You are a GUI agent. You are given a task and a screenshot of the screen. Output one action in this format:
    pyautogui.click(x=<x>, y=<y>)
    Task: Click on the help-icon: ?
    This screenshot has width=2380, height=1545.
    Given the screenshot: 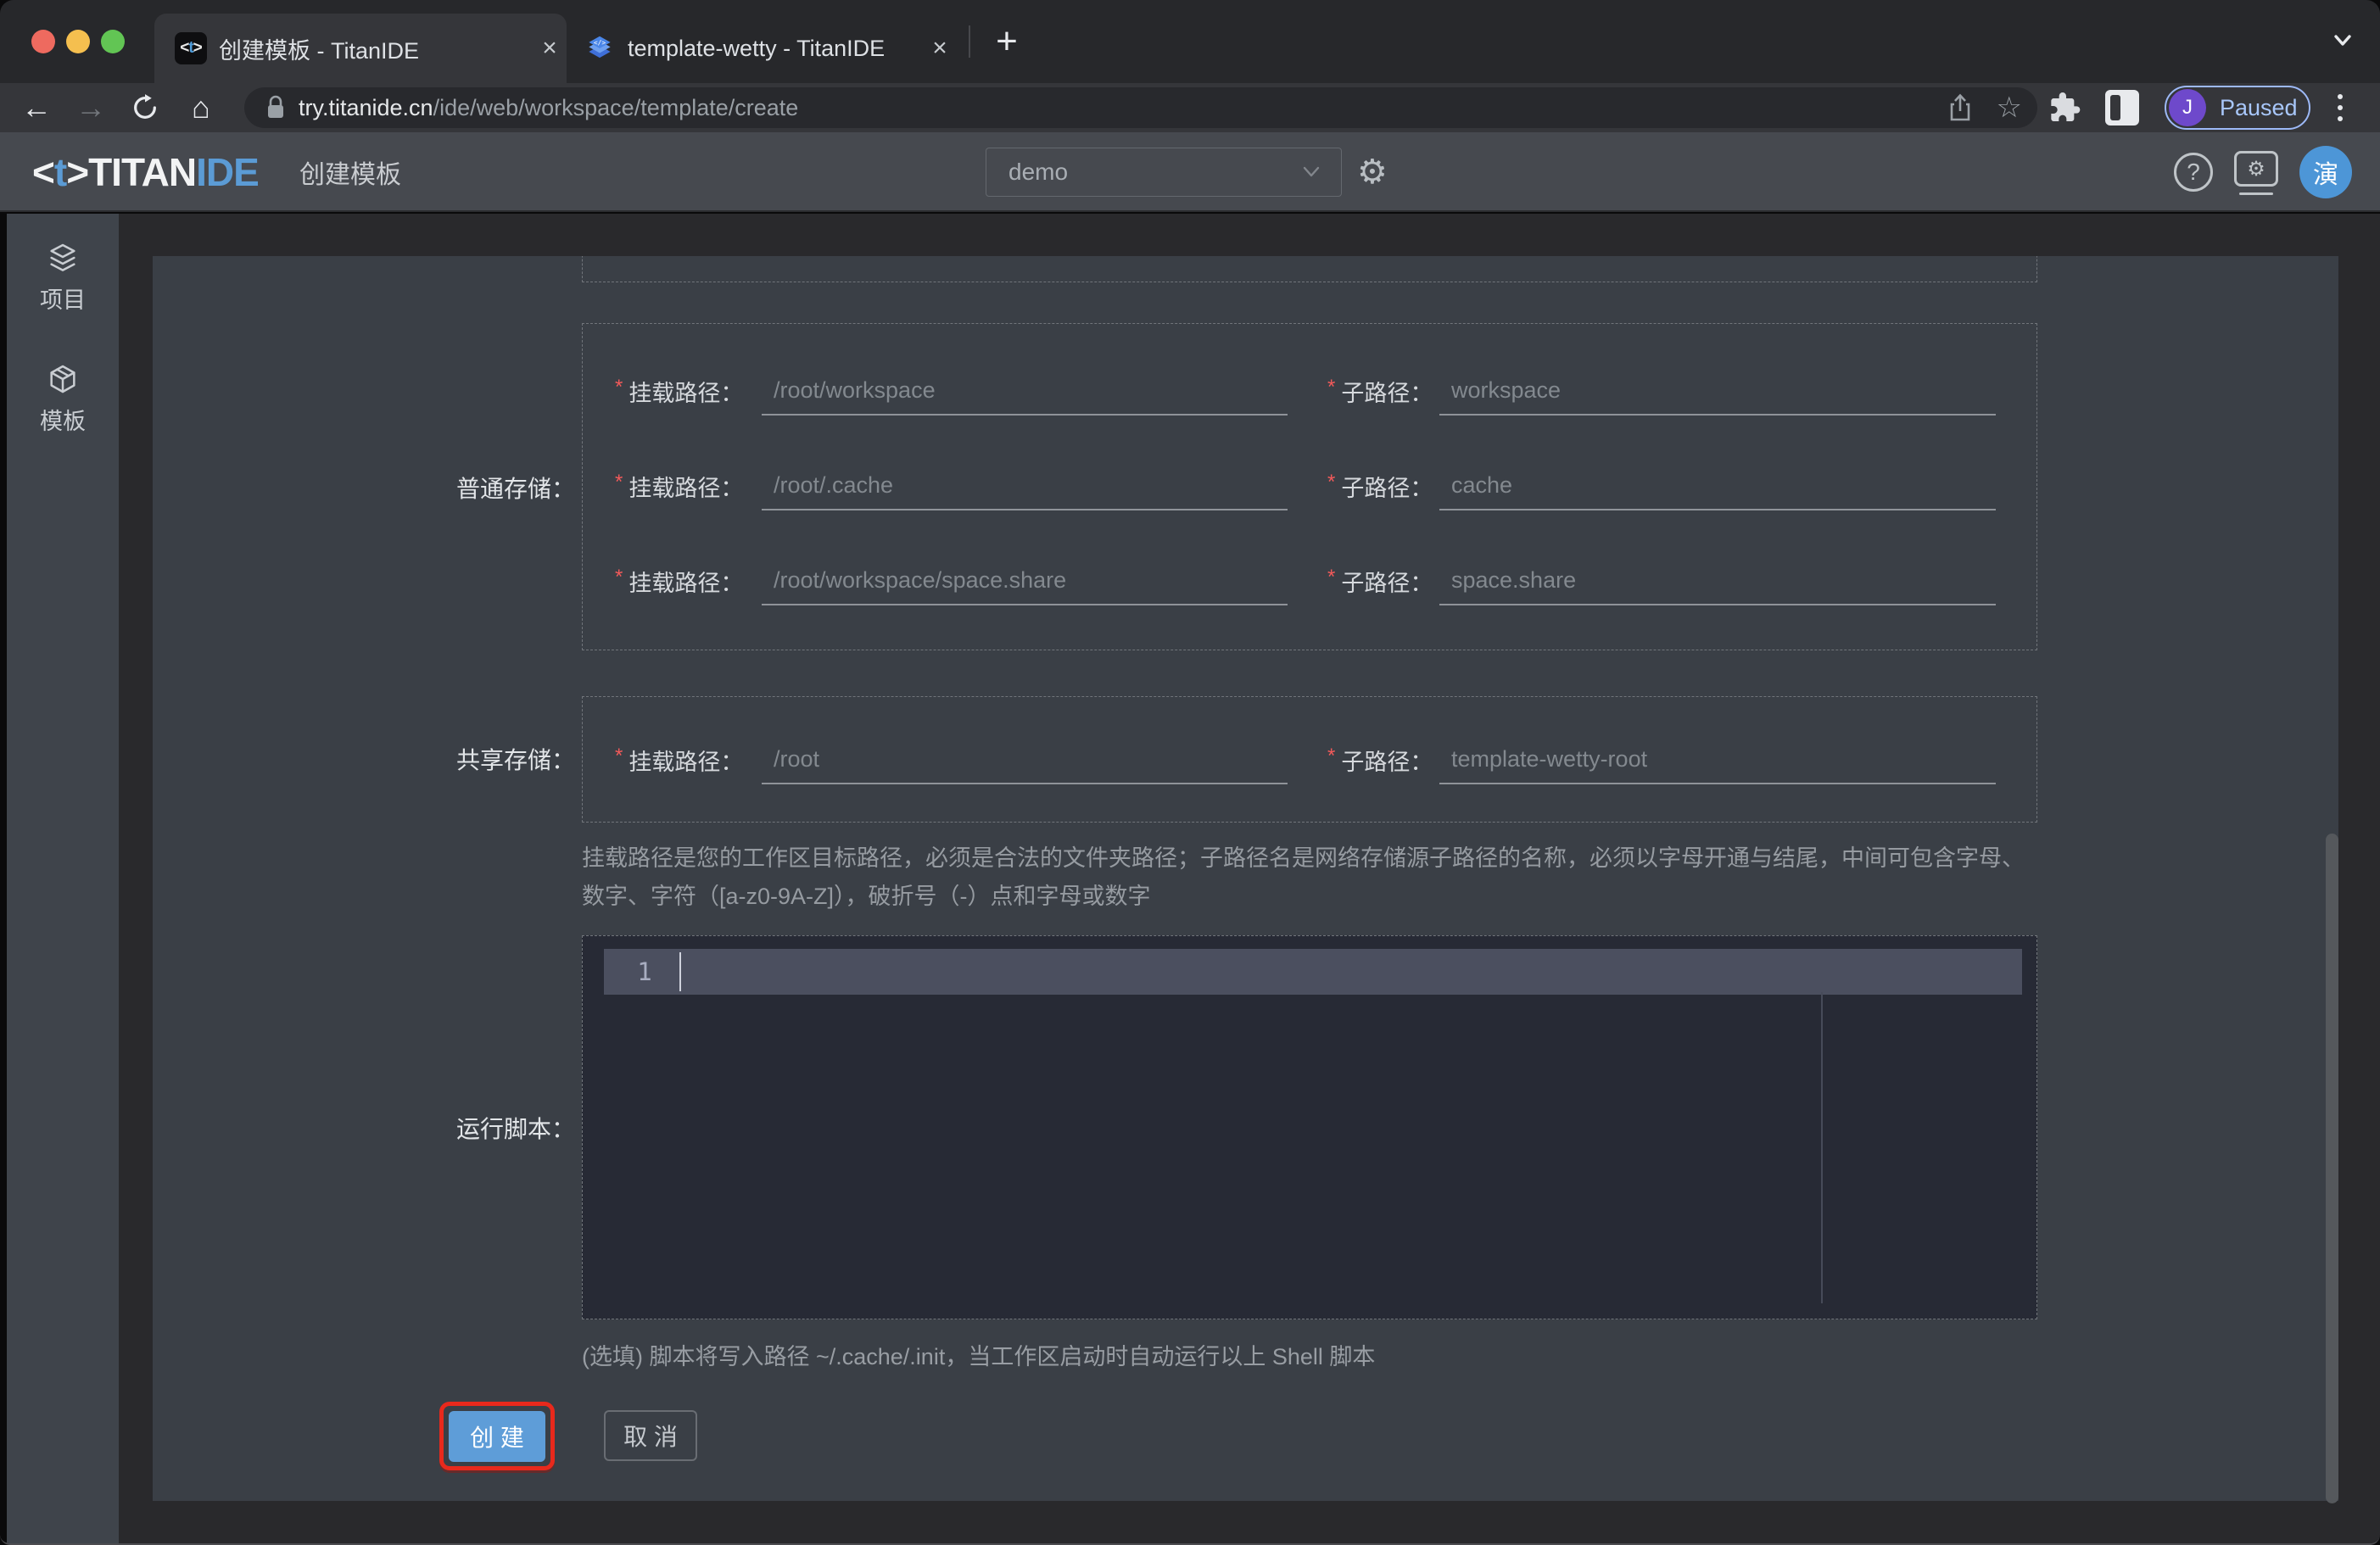 What is the action you would take?
    pyautogui.click(x=2193, y=172)
    